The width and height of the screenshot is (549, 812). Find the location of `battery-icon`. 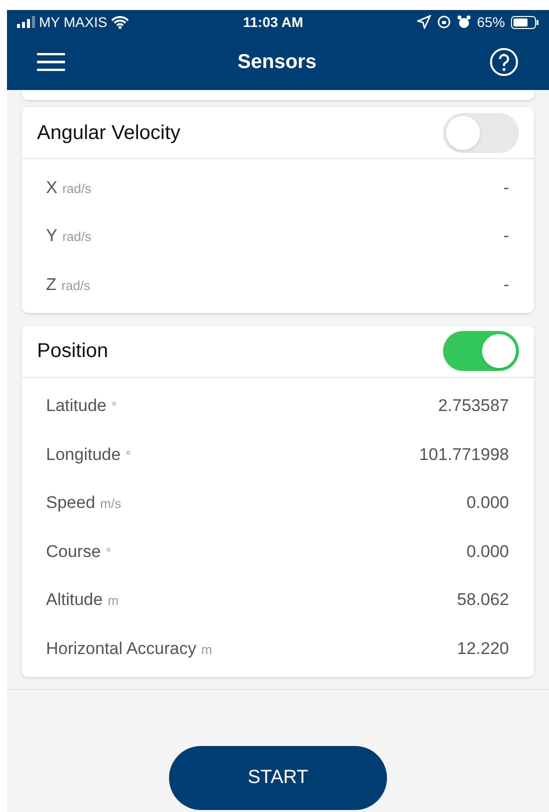

battery-icon is located at coordinates (524, 22).